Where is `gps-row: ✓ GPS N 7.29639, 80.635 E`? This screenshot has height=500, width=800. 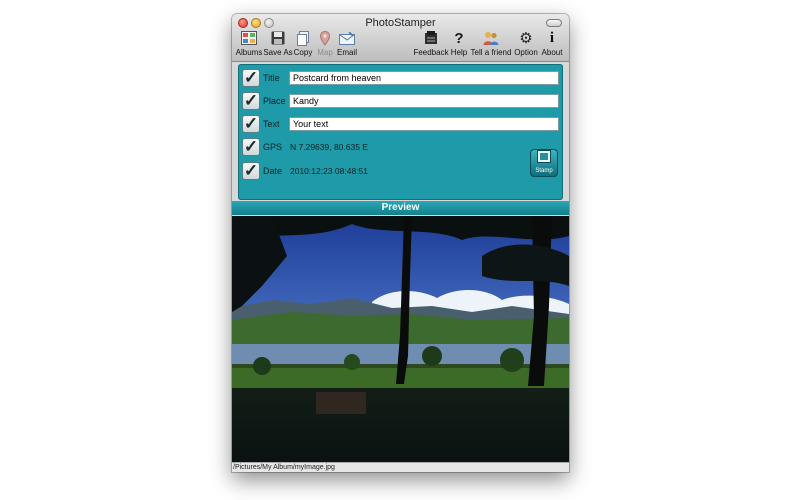
gps-row: ✓ GPS N 7.29639, 80.635 E is located at coordinates (400, 147).